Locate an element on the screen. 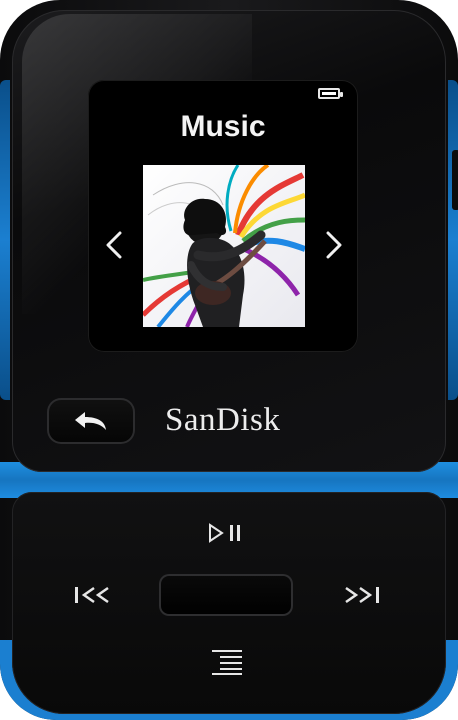 This screenshot has height=720, width=458. brand-logo: SanDisk is located at coordinates (223, 420).